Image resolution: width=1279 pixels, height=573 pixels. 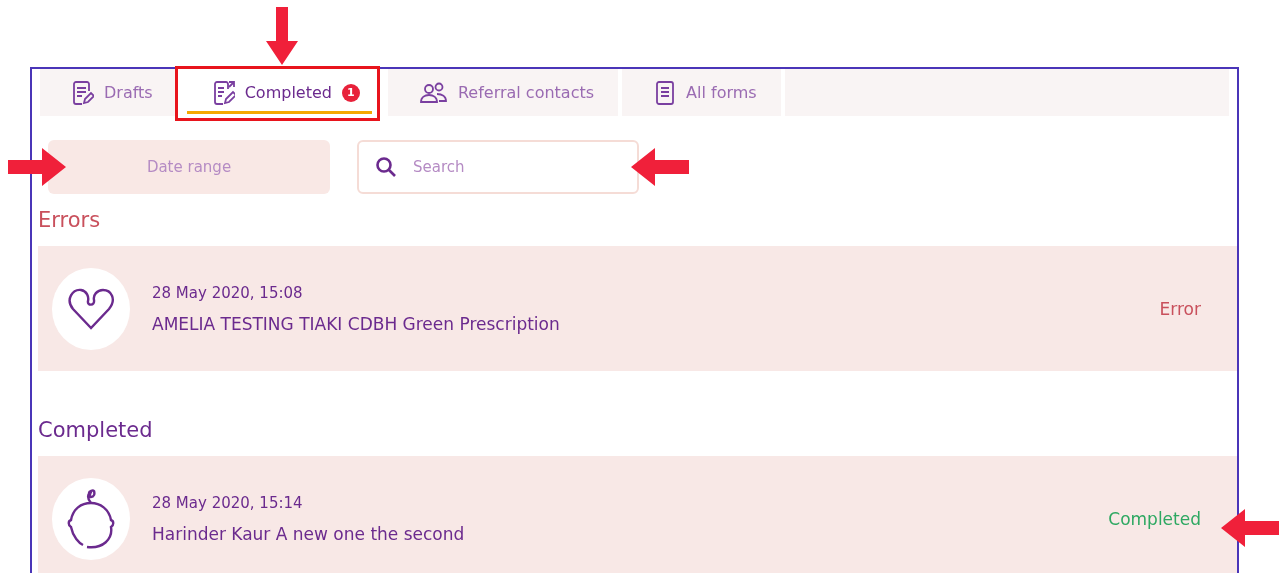 I want to click on tab: Referral contacts, so click(x=503, y=92).